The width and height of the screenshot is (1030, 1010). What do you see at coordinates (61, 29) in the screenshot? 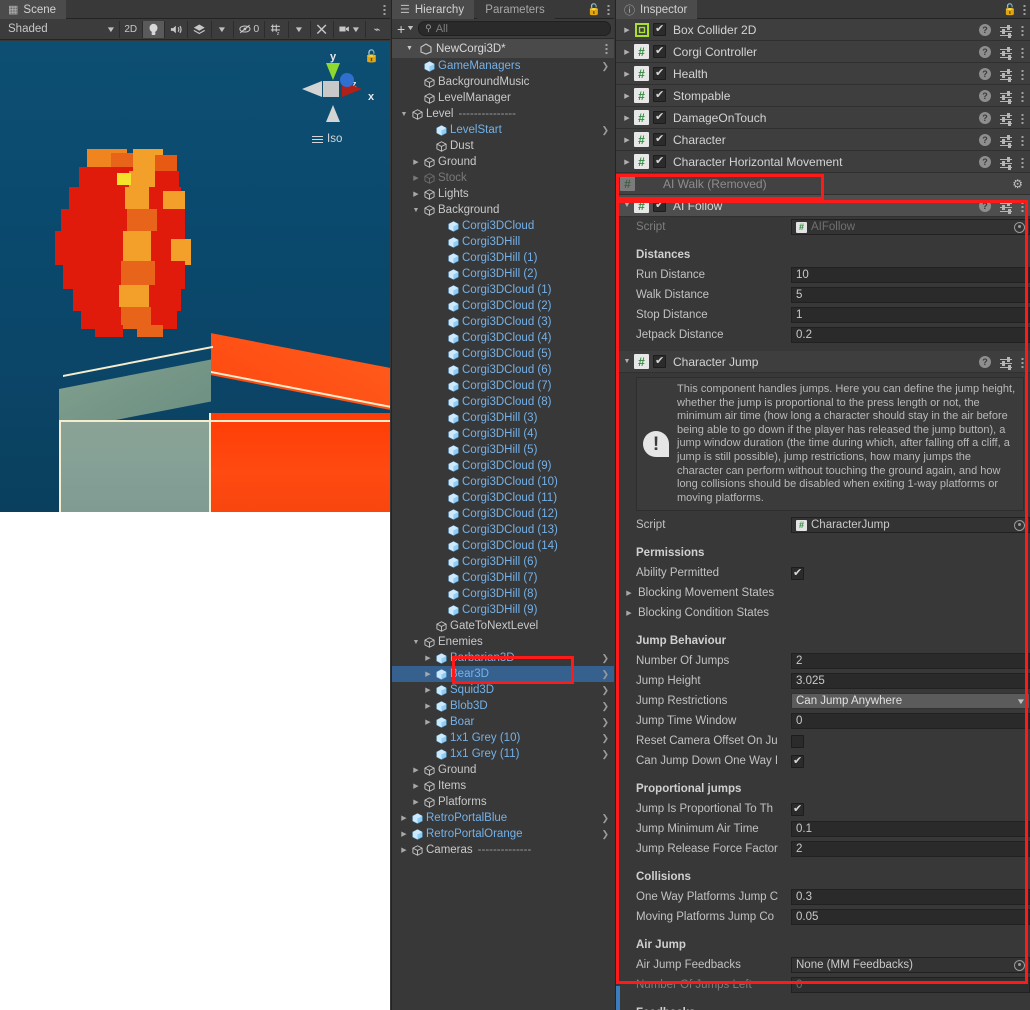
I see `shading-mode-dropdown: Shaded ▼` at bounding box center [61, 29].